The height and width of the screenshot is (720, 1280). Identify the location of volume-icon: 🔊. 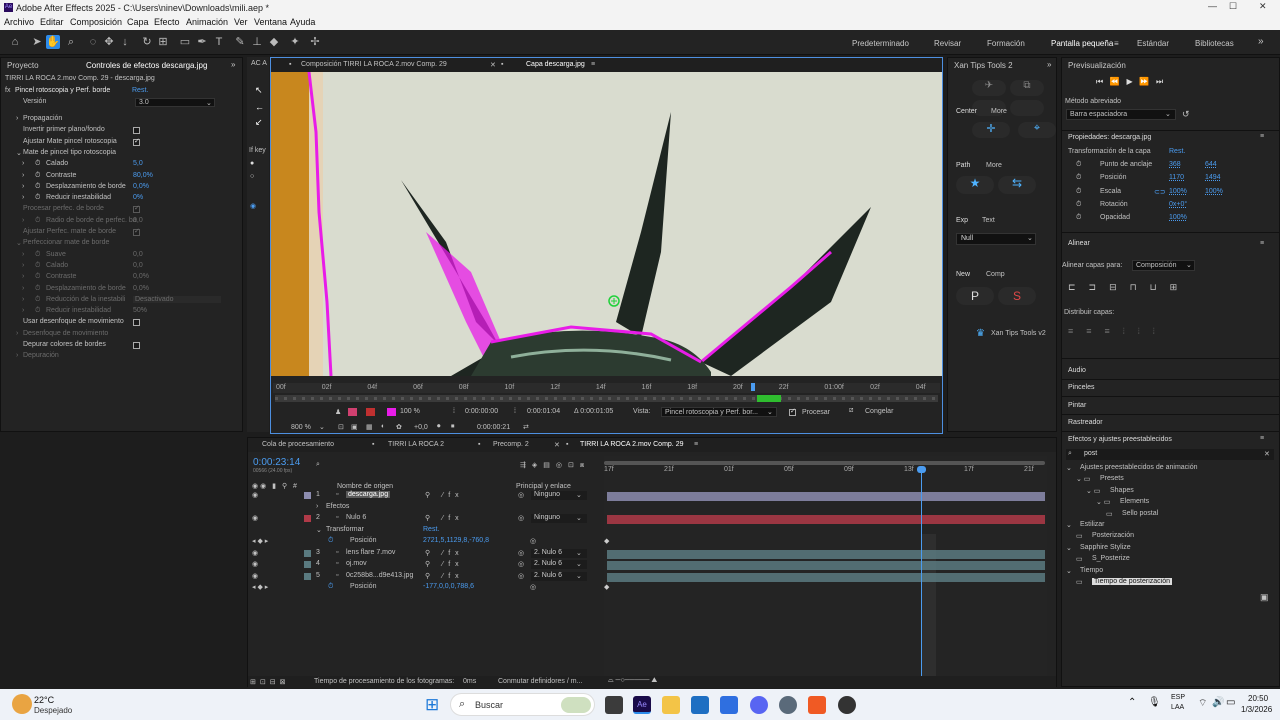
(1218, 702).